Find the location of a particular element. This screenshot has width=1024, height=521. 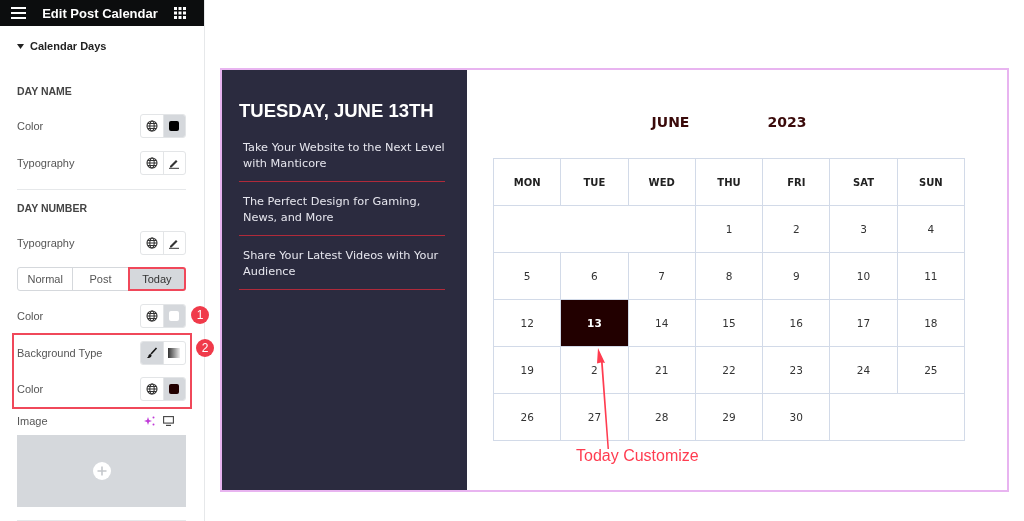

caret-icon is located at coordinates (20, 46).